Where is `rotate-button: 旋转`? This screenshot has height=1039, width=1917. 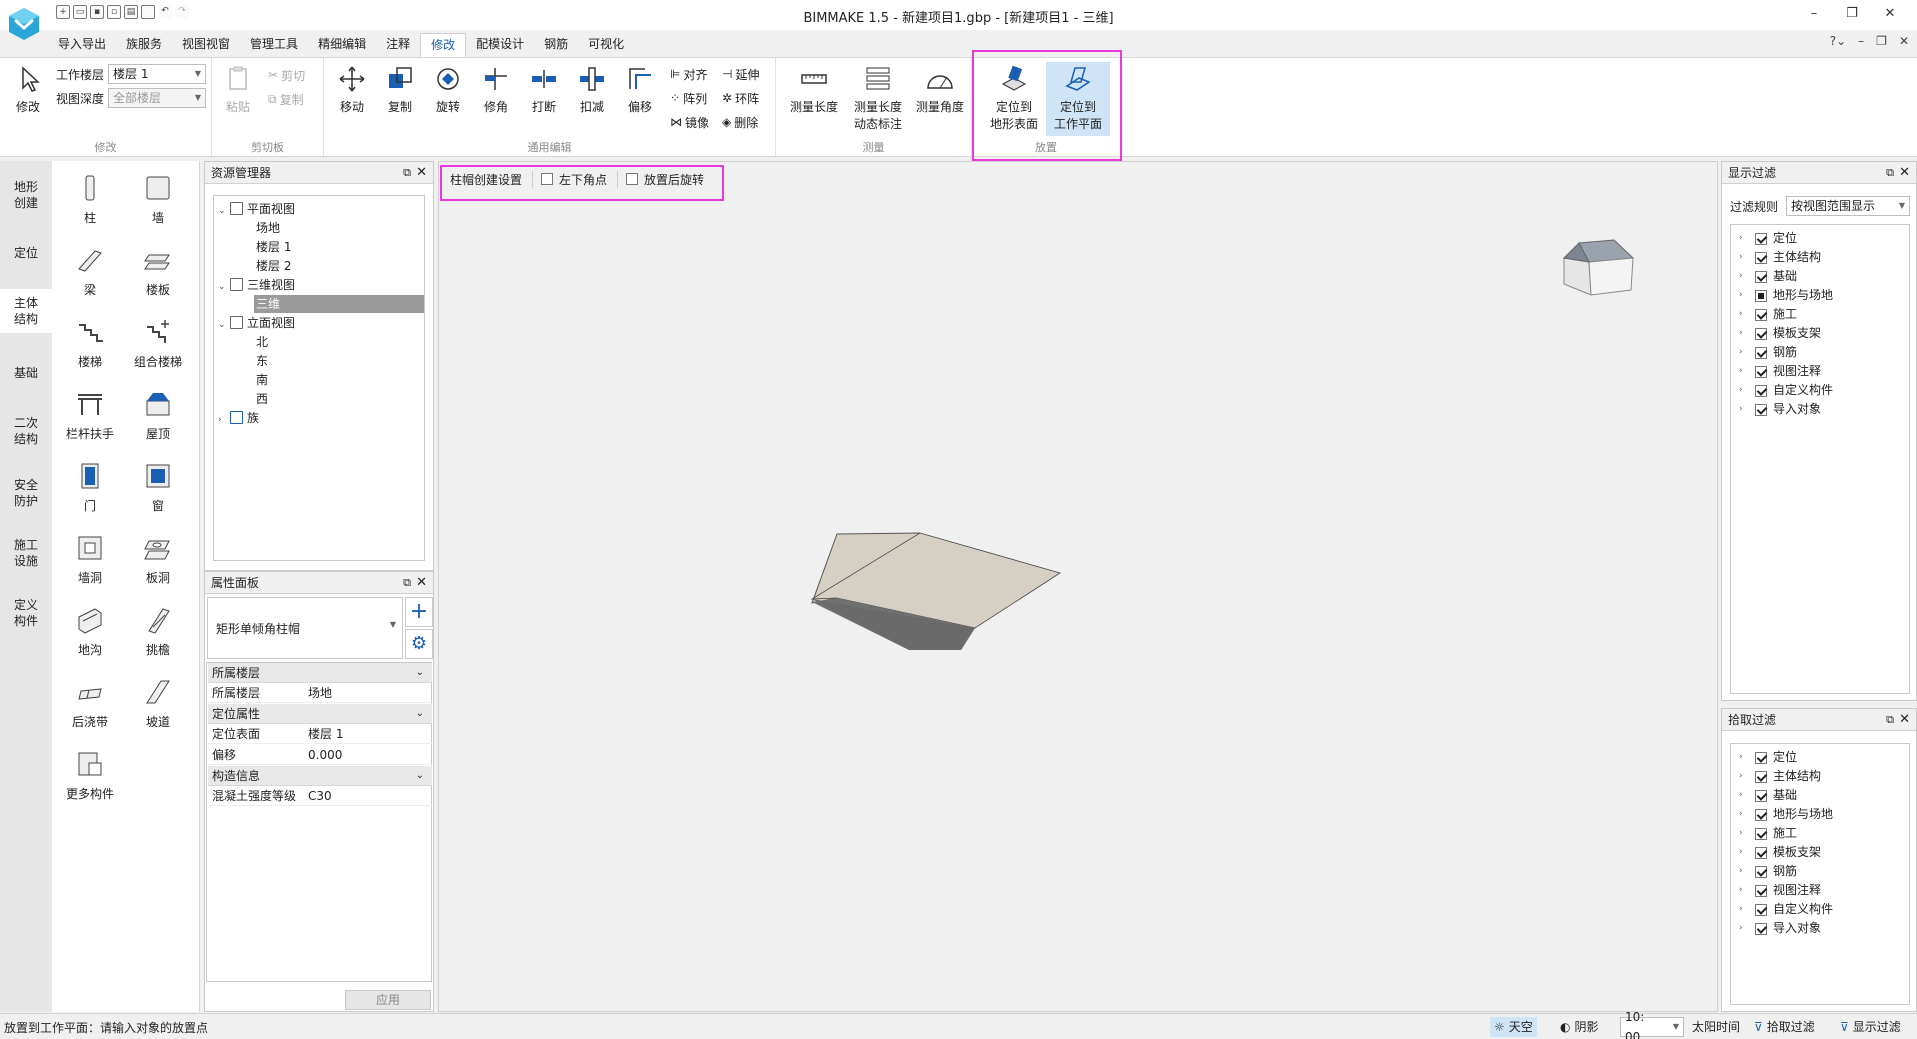 rotate-button: 旋转 is located at coordinates (448, 89).